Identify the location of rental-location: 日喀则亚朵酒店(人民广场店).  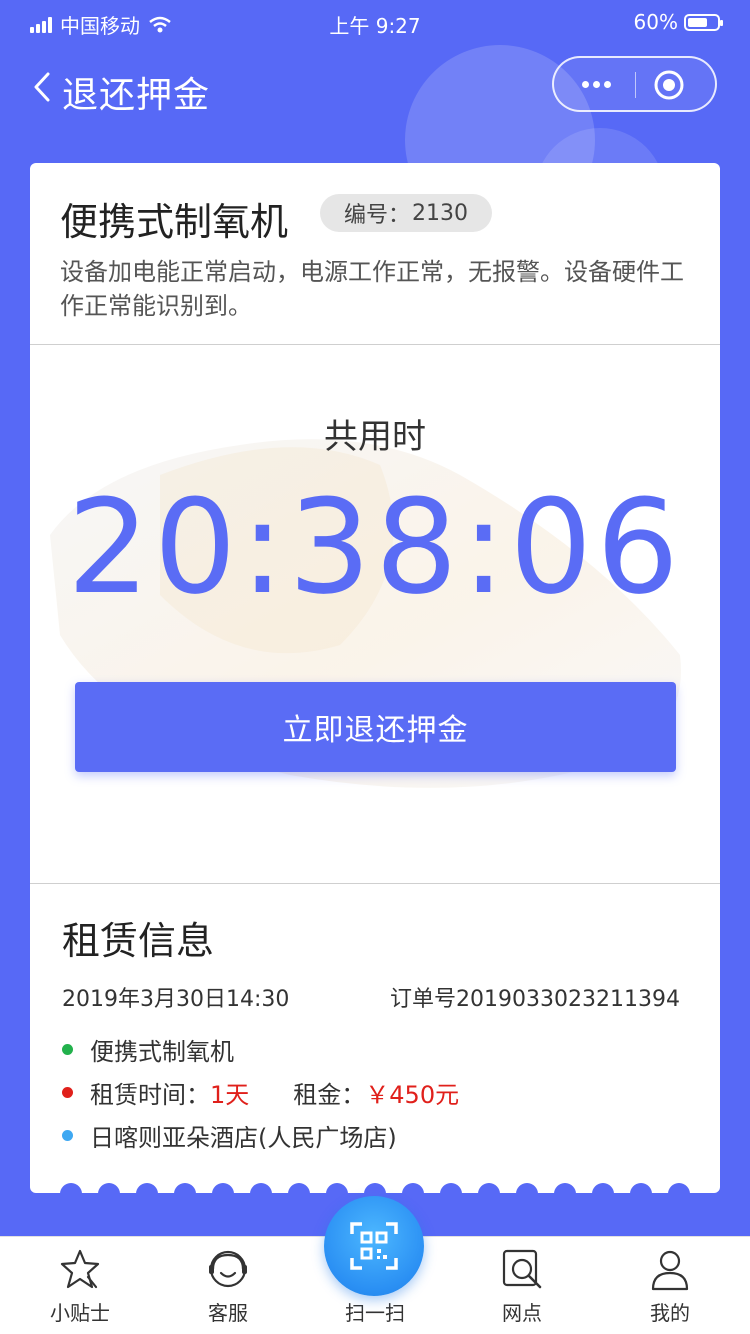
(243, 1138).